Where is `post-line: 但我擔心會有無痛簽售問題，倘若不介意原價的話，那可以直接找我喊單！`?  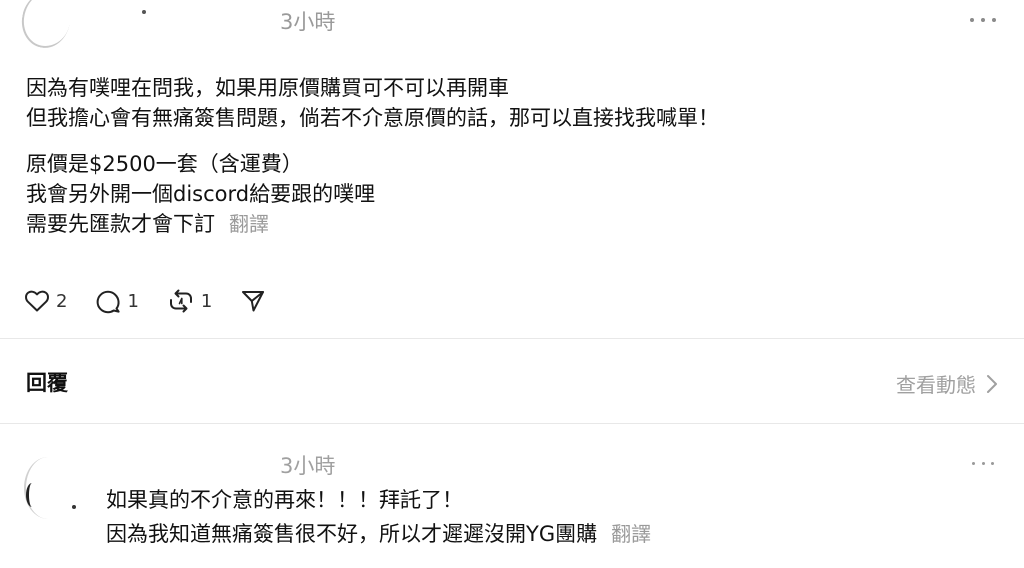 post-line: 但我擔心會有無痛簽售問題，倘若不介意原價的話，那可以直接找我喊單！ is located at coordinates (372, 118).